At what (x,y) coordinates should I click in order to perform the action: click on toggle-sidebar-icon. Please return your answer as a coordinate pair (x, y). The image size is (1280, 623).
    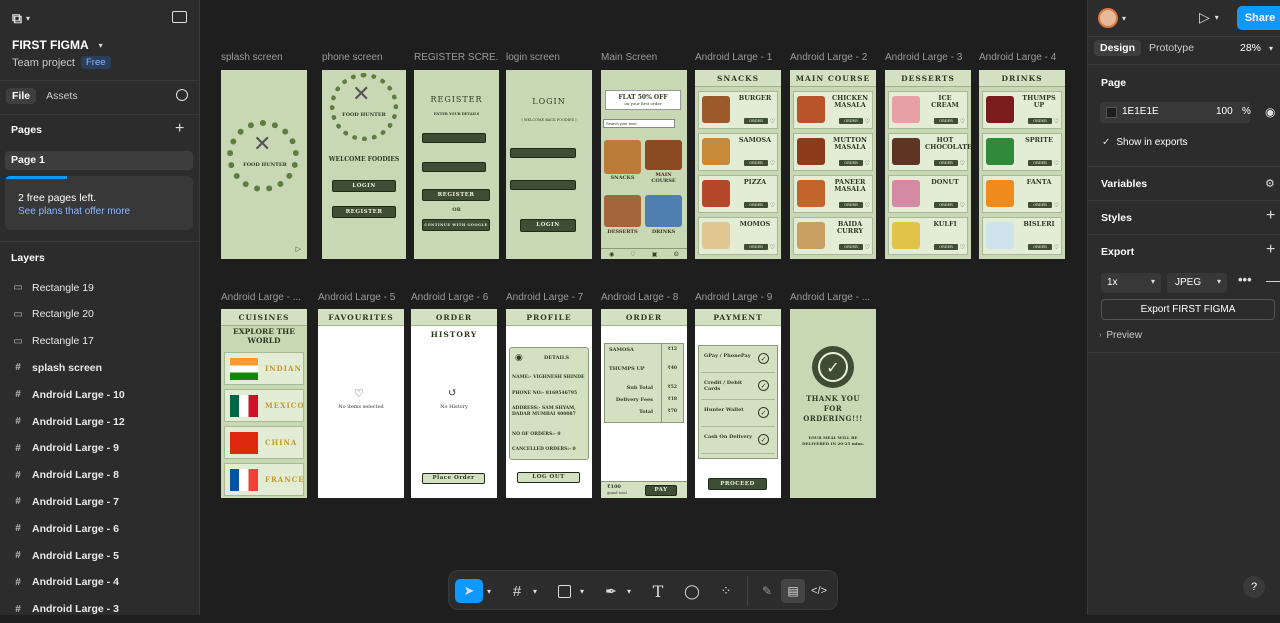
    Looking at the image, I should click on (179, 17).